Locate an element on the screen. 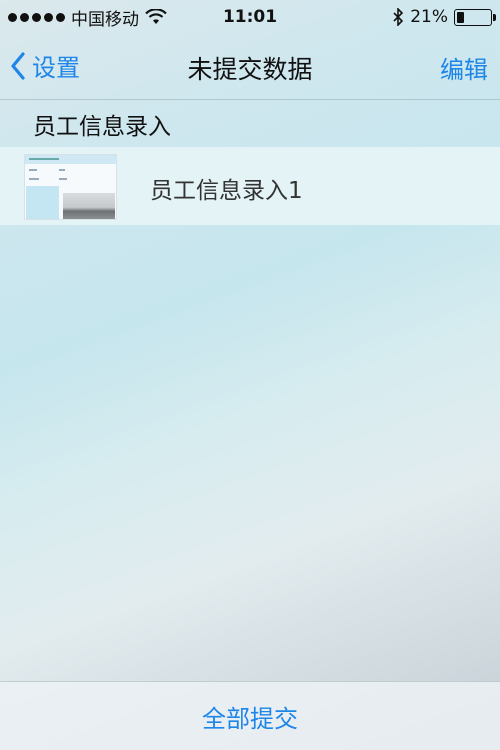 This screenshot has height=750, width=500. battery-icon is located at coordinates (475, 17).